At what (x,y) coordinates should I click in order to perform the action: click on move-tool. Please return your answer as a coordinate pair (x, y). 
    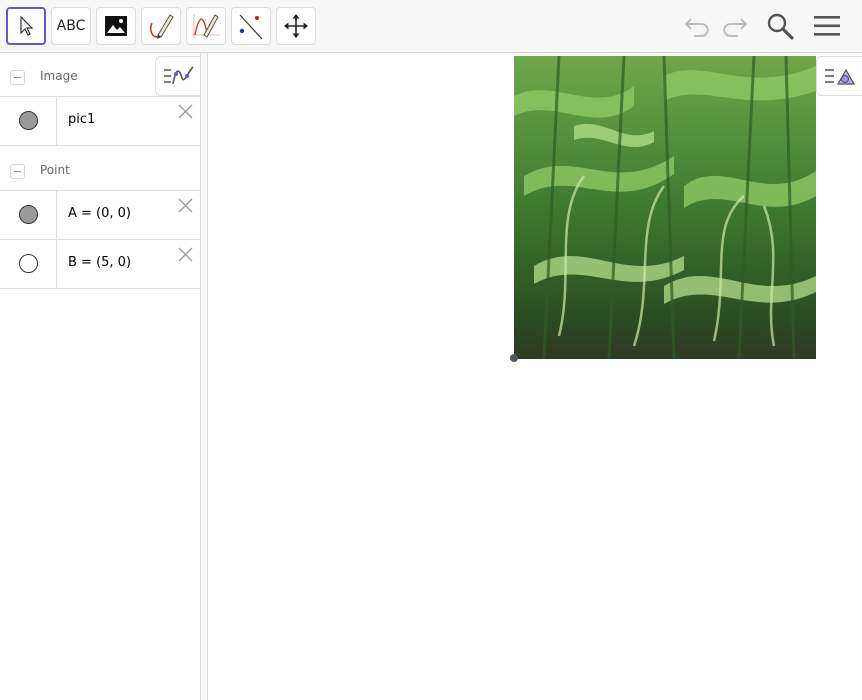
    Looking at the image, I should click on (26, 26).